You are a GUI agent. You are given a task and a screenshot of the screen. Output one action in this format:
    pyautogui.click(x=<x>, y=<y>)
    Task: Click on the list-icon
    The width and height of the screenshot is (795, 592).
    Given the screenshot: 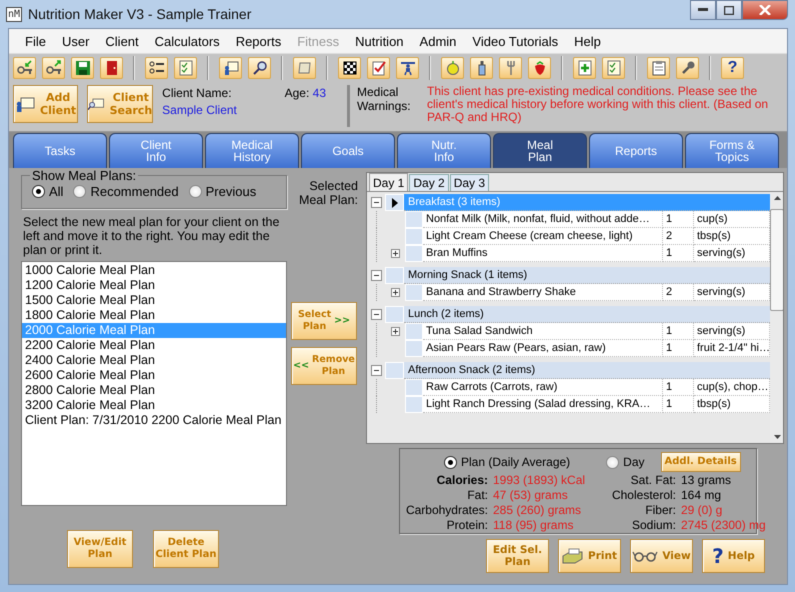 What is the action you would take?
    pyautogui.click(x=156, y=68)
    